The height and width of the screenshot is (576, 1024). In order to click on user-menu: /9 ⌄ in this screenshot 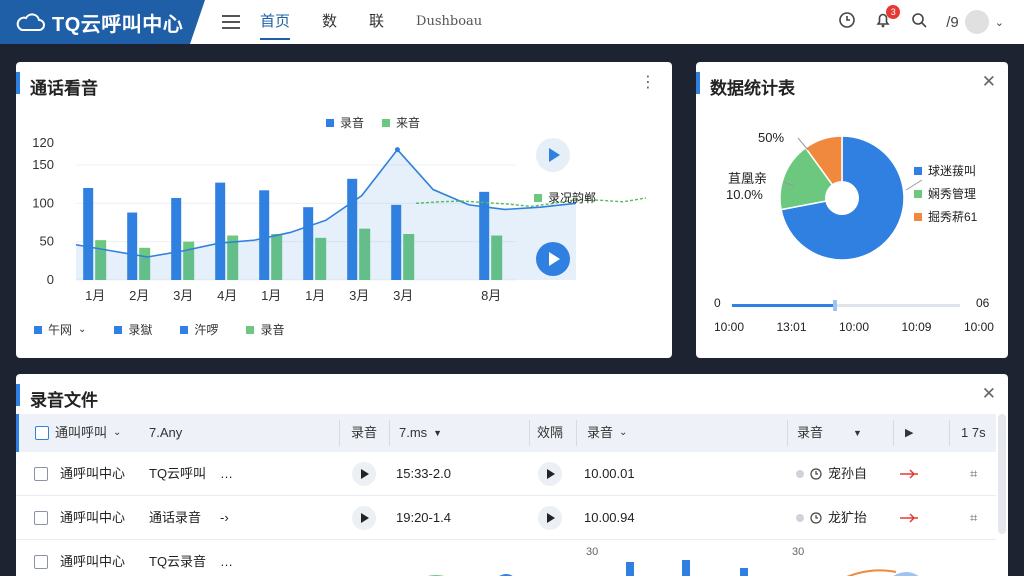, I will do `click(975, 22)`.